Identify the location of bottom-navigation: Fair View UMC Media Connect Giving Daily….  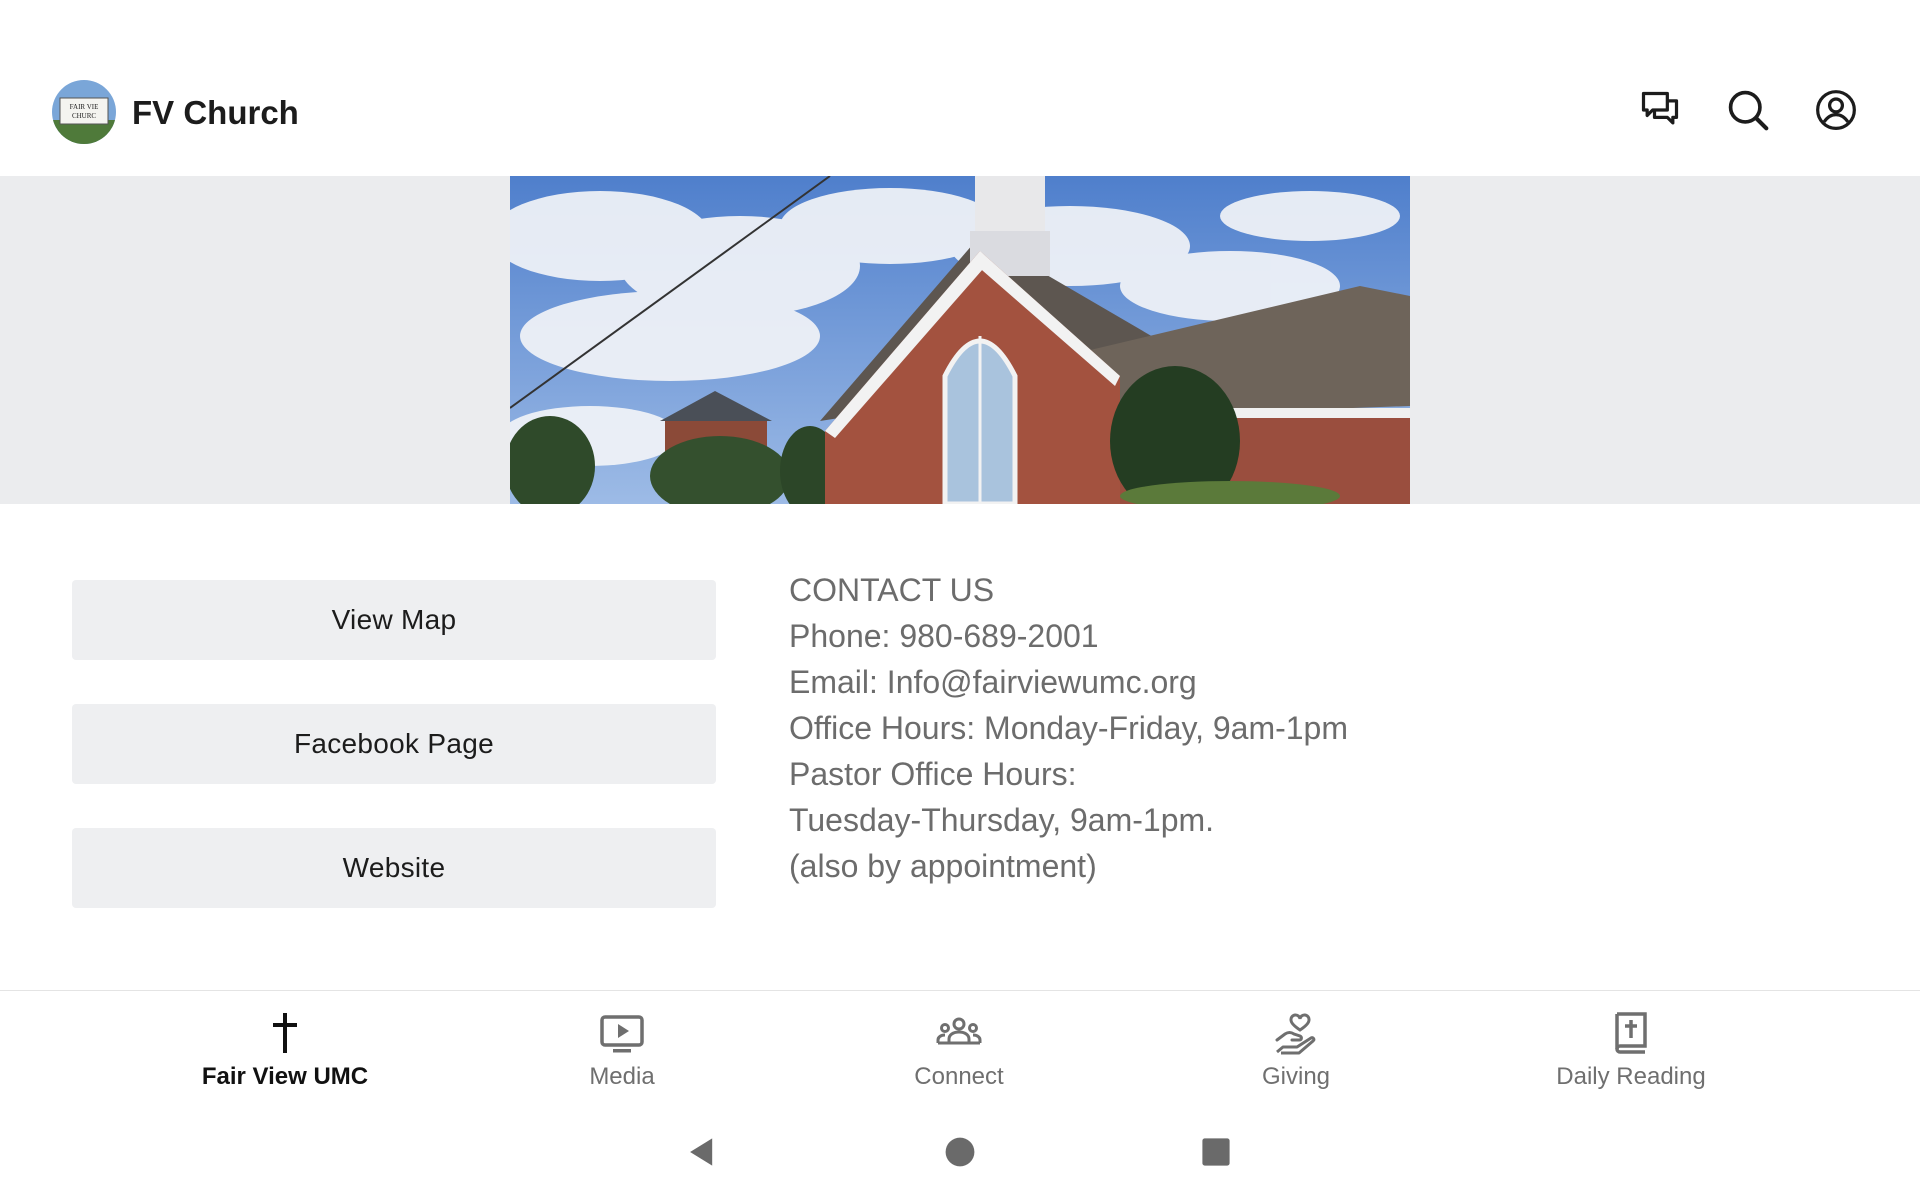
(960, 1046).